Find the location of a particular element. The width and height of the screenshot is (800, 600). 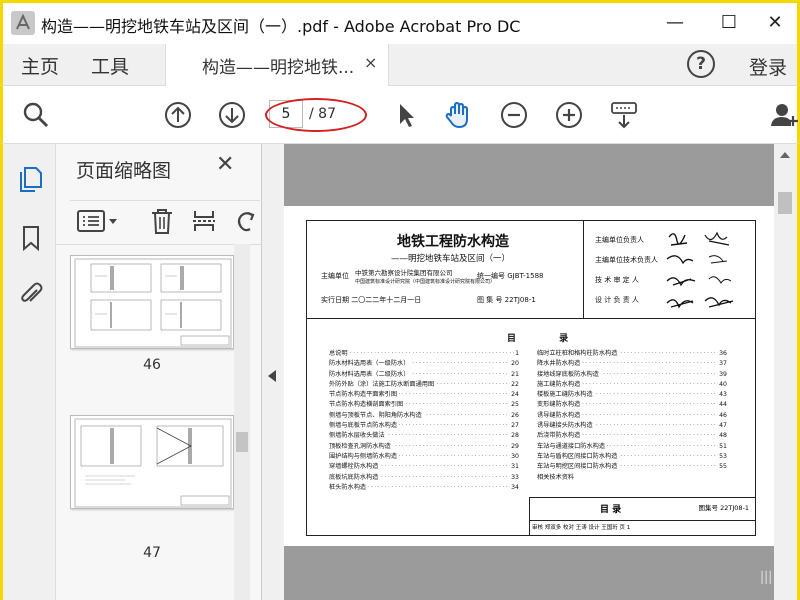

bookmark-icon is located at coordinates (31, 238).